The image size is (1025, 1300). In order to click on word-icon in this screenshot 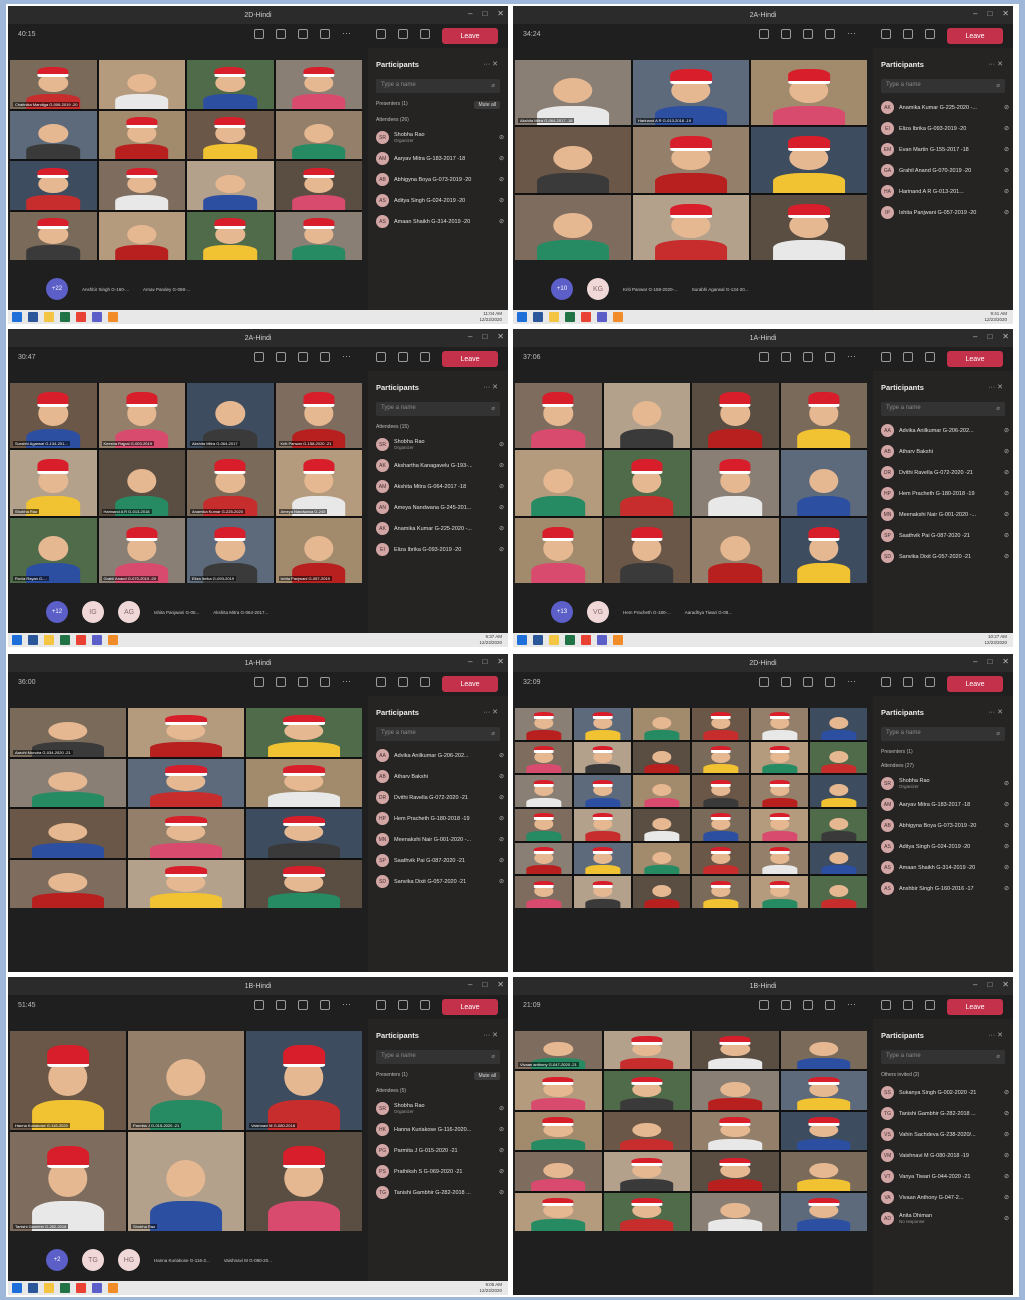, I will do `click(538, 640)`.